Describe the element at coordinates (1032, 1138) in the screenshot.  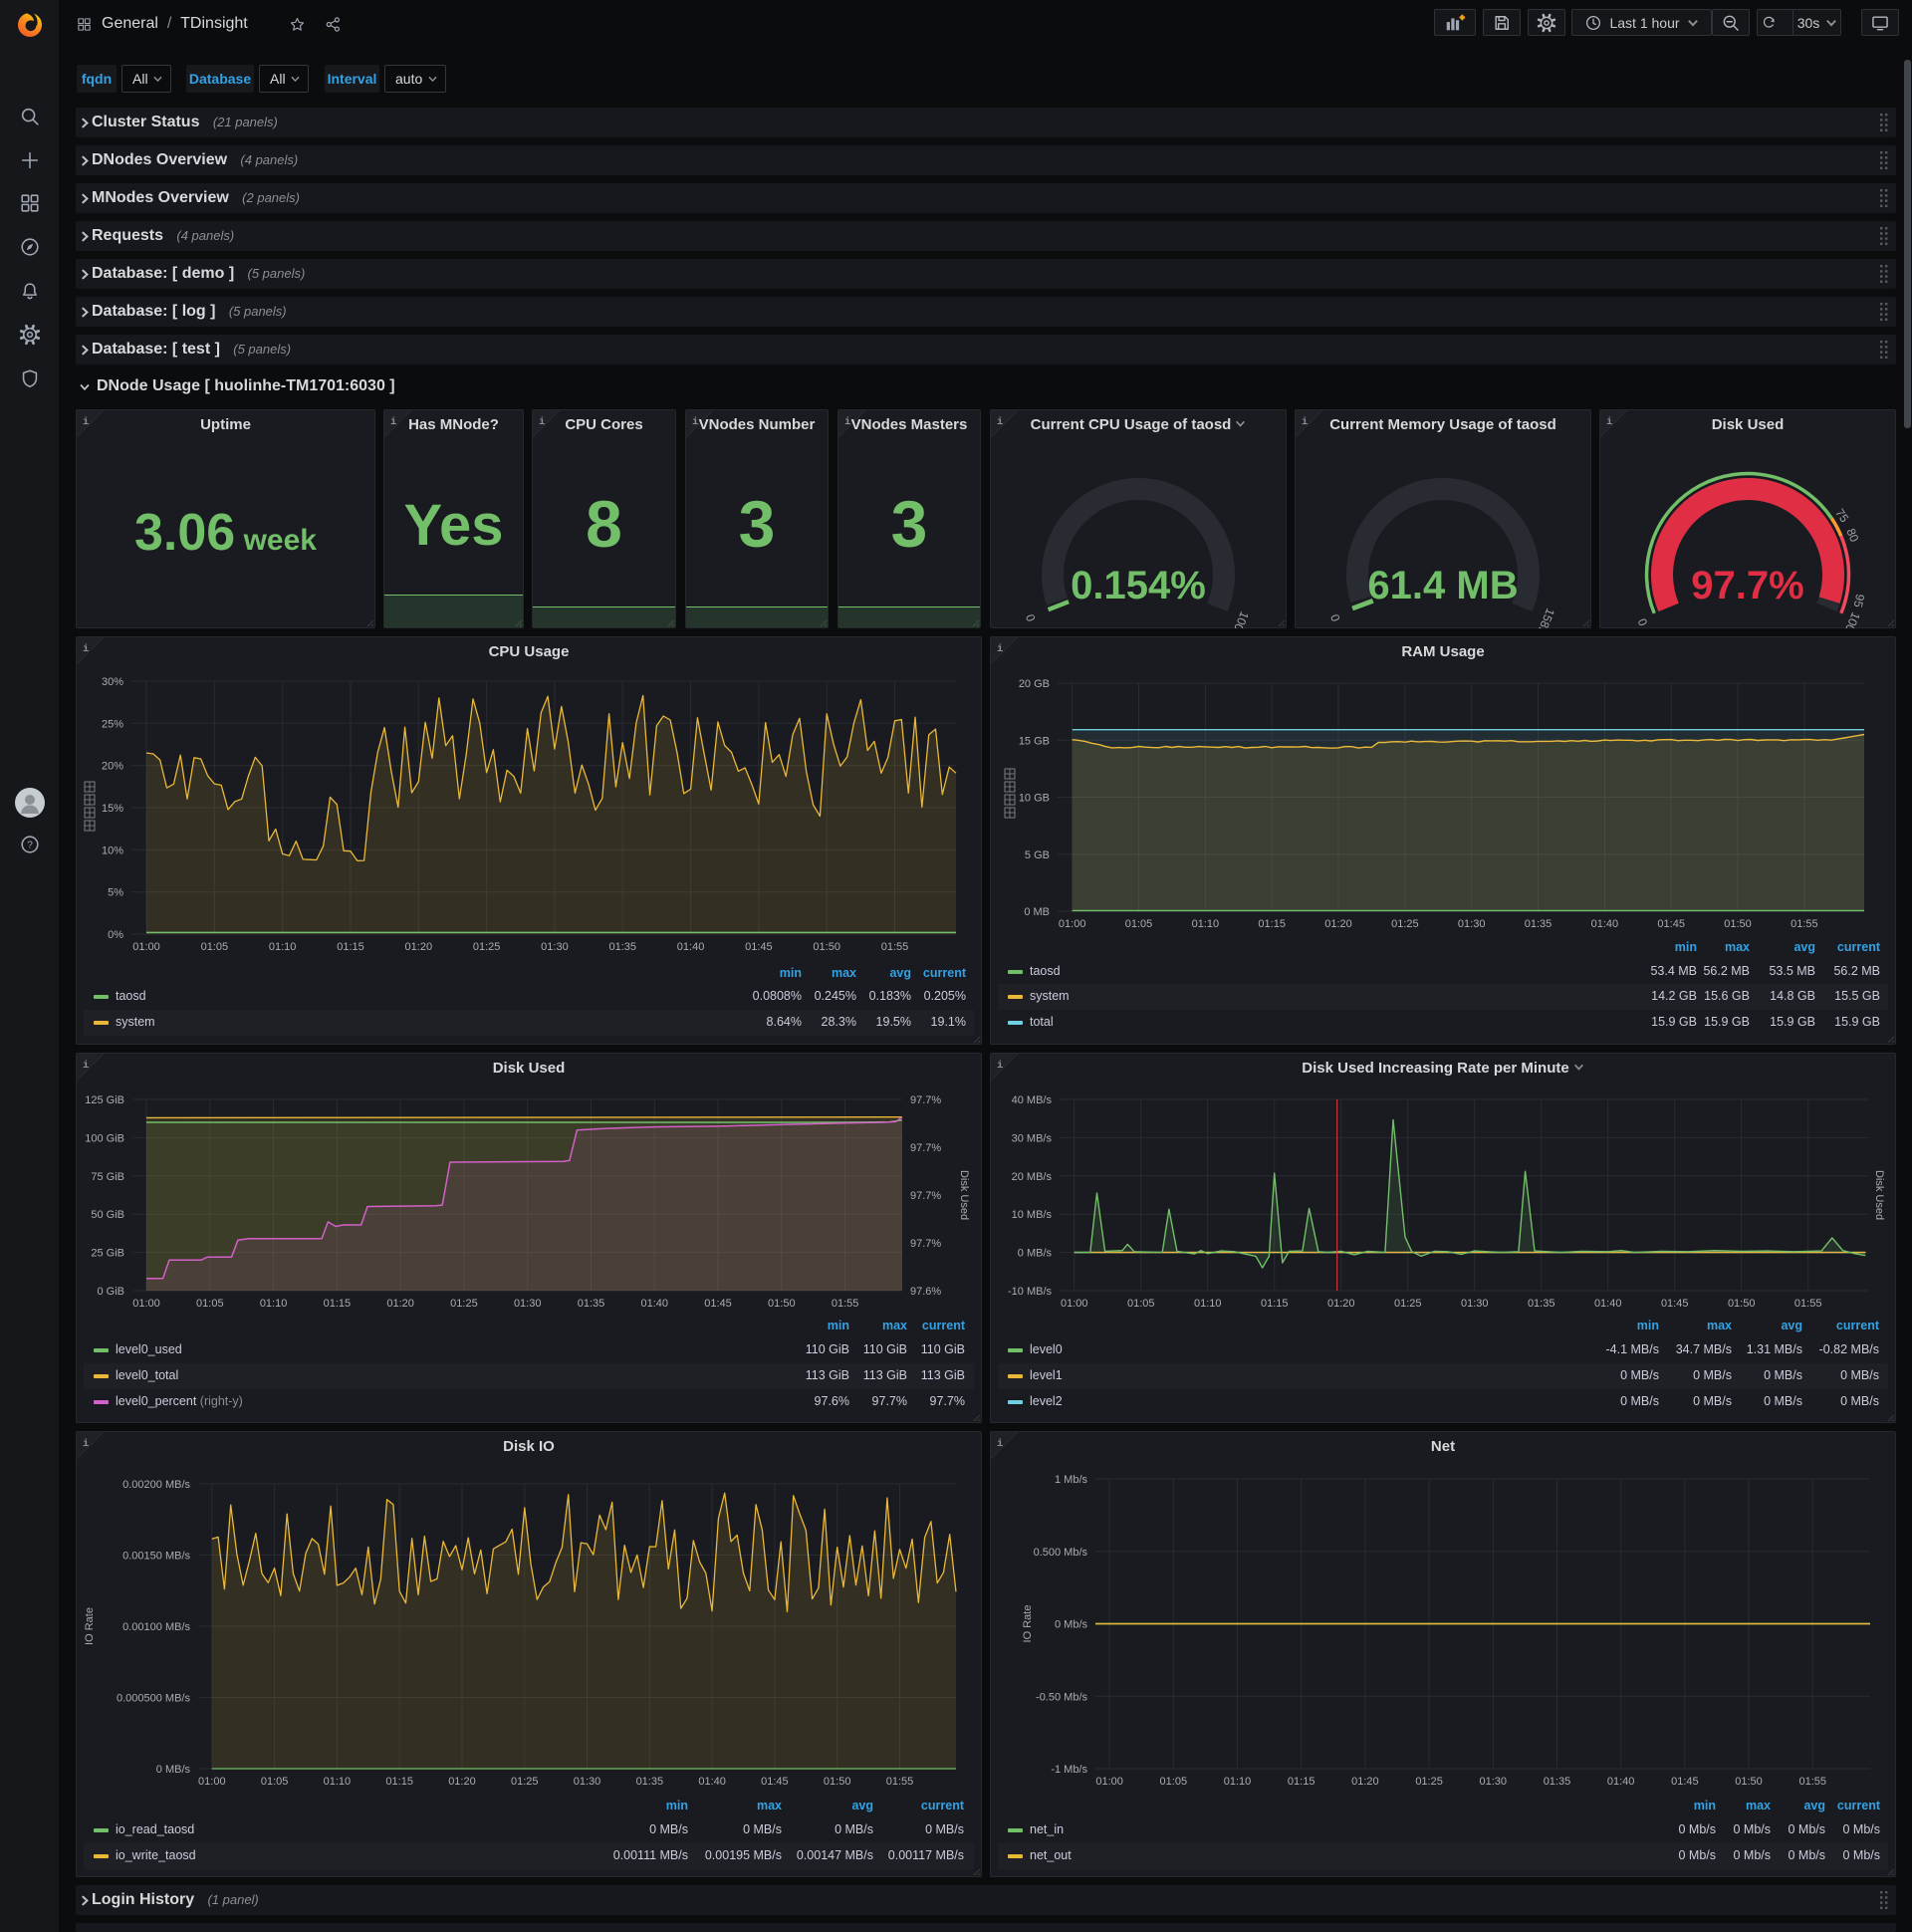
I see `svg-text: 30 MB/s` at that location.